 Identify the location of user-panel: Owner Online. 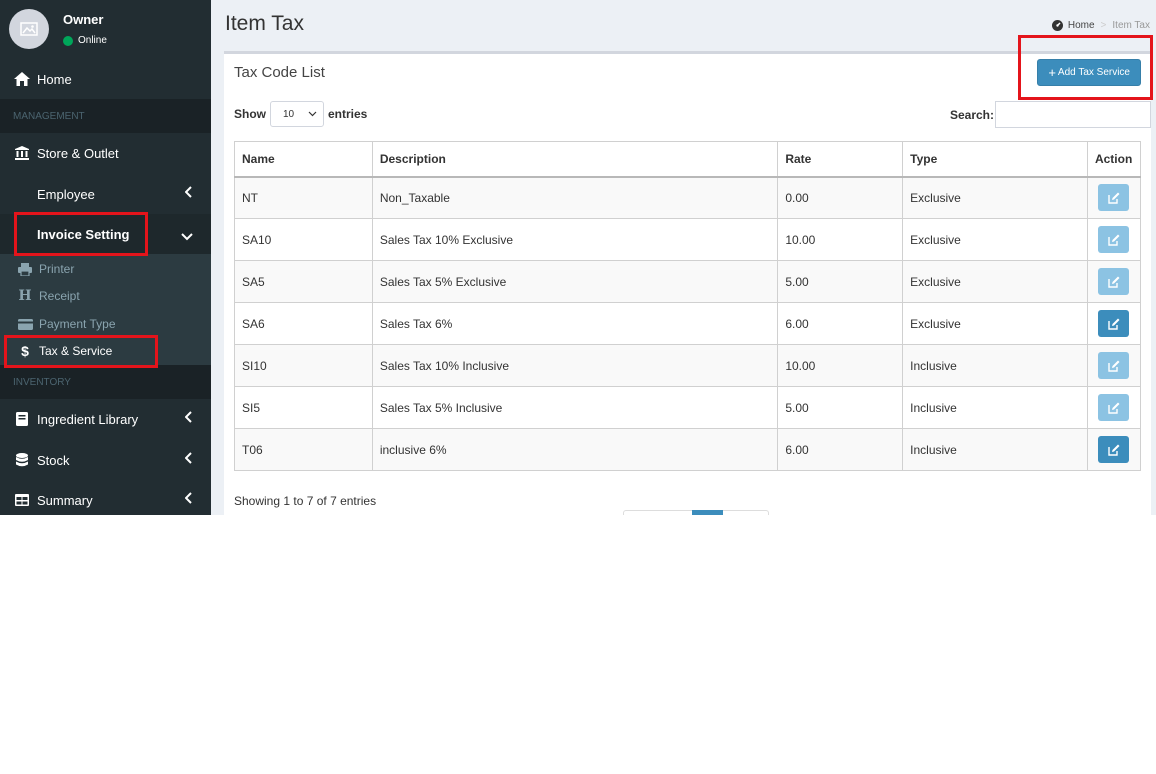
(105, 30).